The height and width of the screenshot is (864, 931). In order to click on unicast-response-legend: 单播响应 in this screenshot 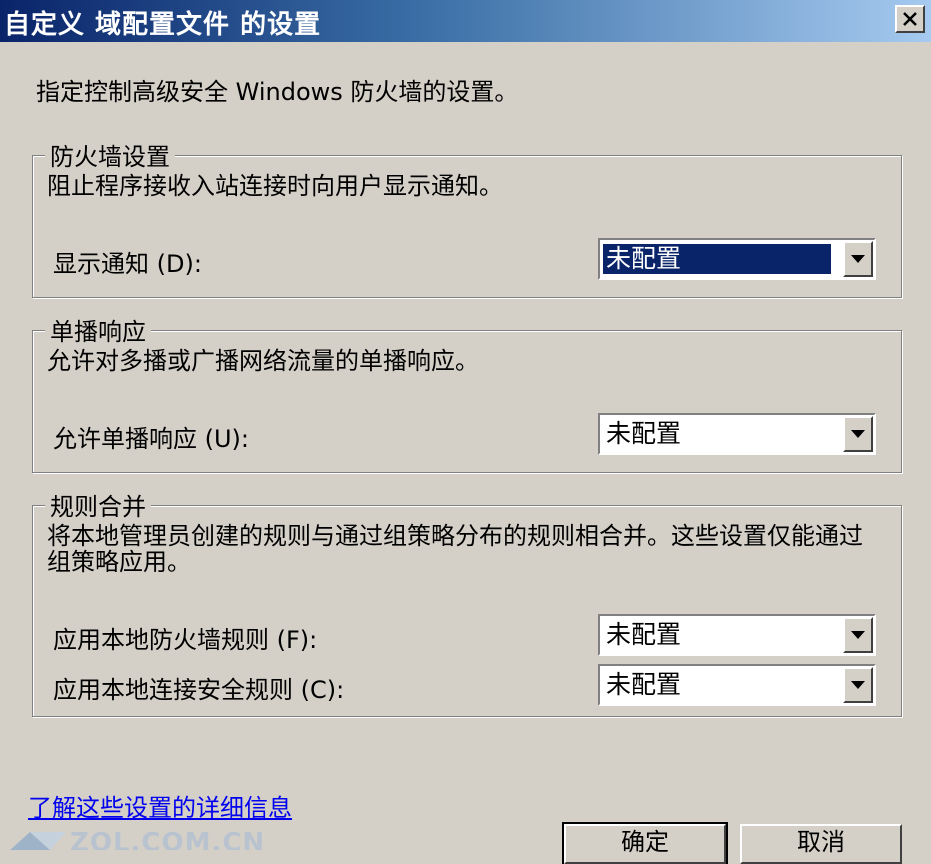, I will do `click(98, 329)`.